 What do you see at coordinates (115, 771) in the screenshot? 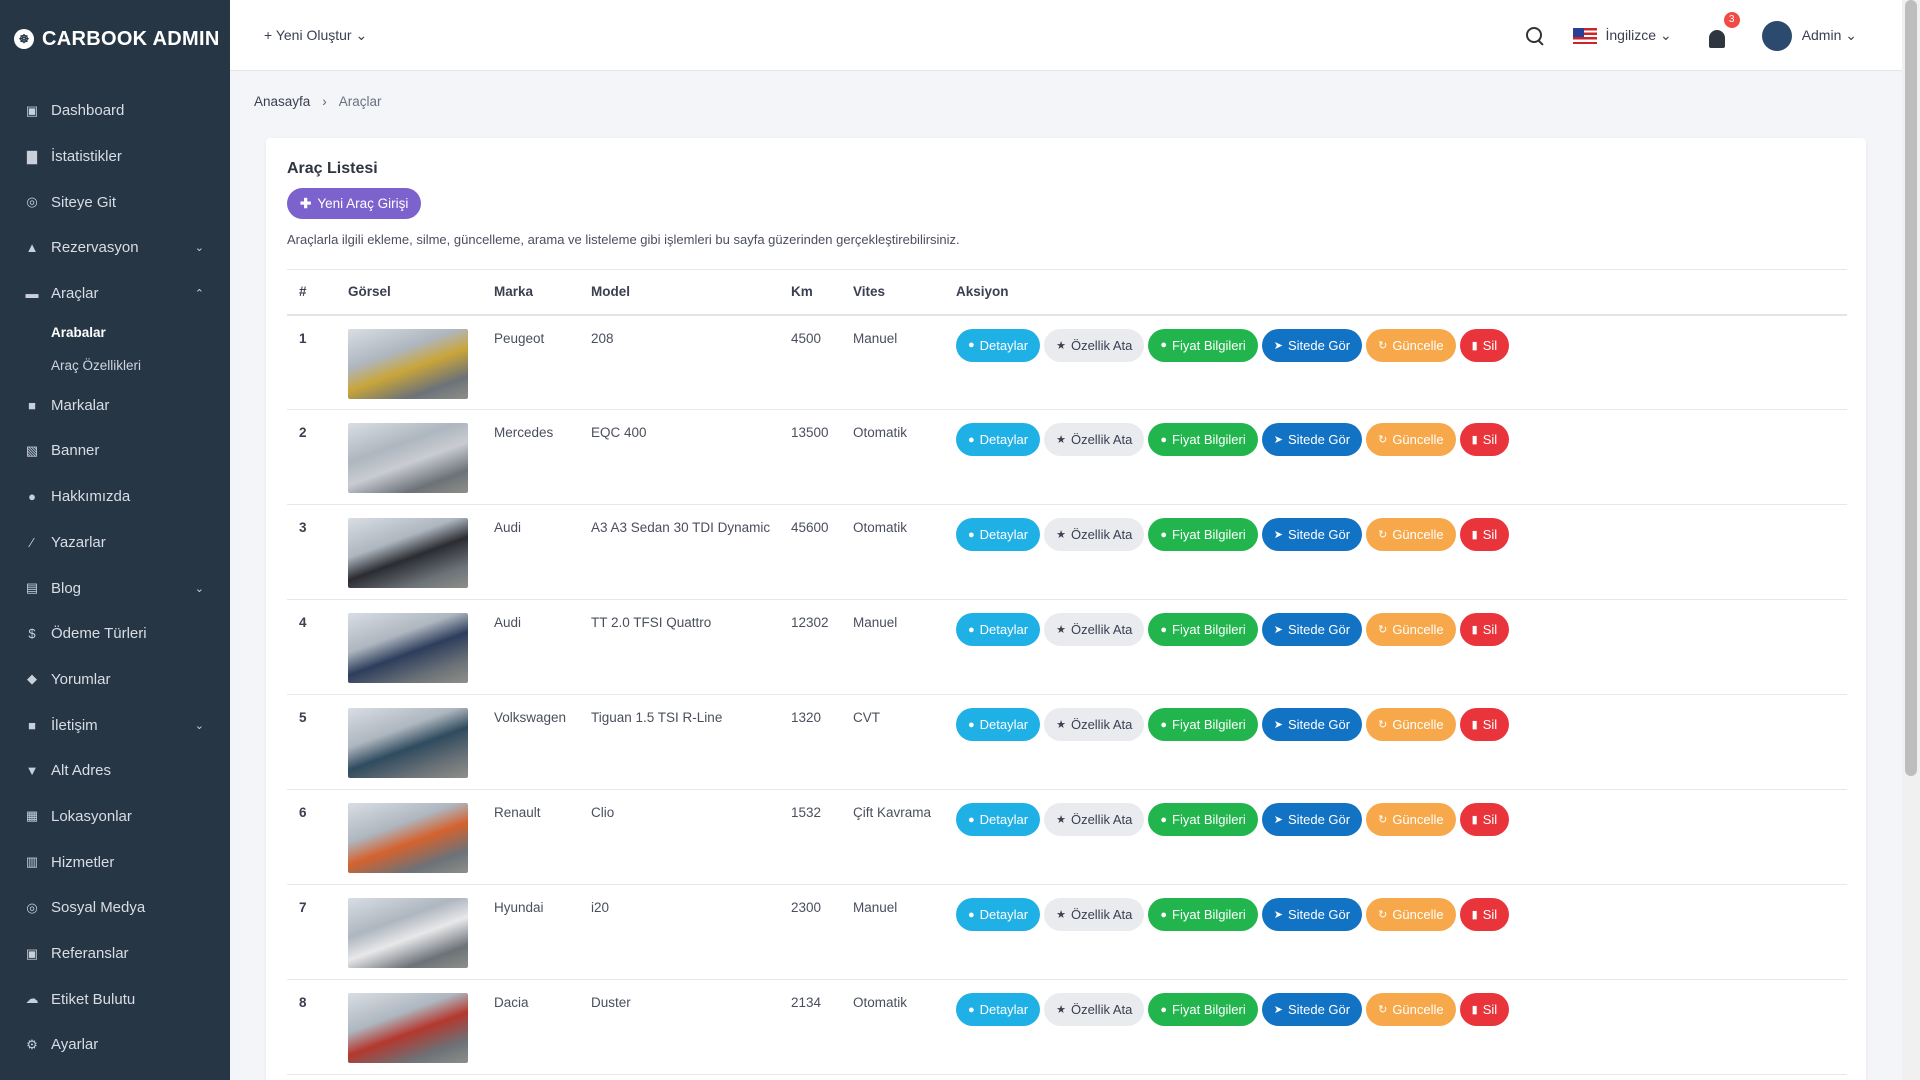
I see `sidebar-item-location-pin: ▼ Alt Adres` at bounding box center [115, 771].